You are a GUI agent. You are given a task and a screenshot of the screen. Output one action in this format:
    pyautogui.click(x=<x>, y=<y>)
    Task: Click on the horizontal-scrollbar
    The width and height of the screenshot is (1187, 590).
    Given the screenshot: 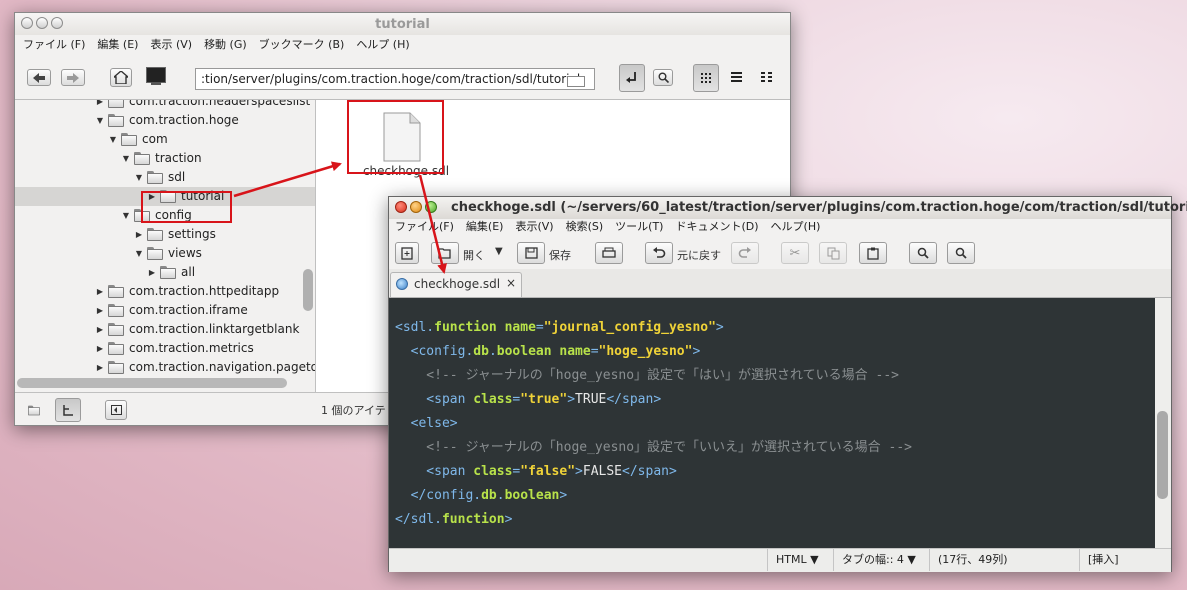 What is the action you would take?
    pyautogui.click(x=152, y=383)
    